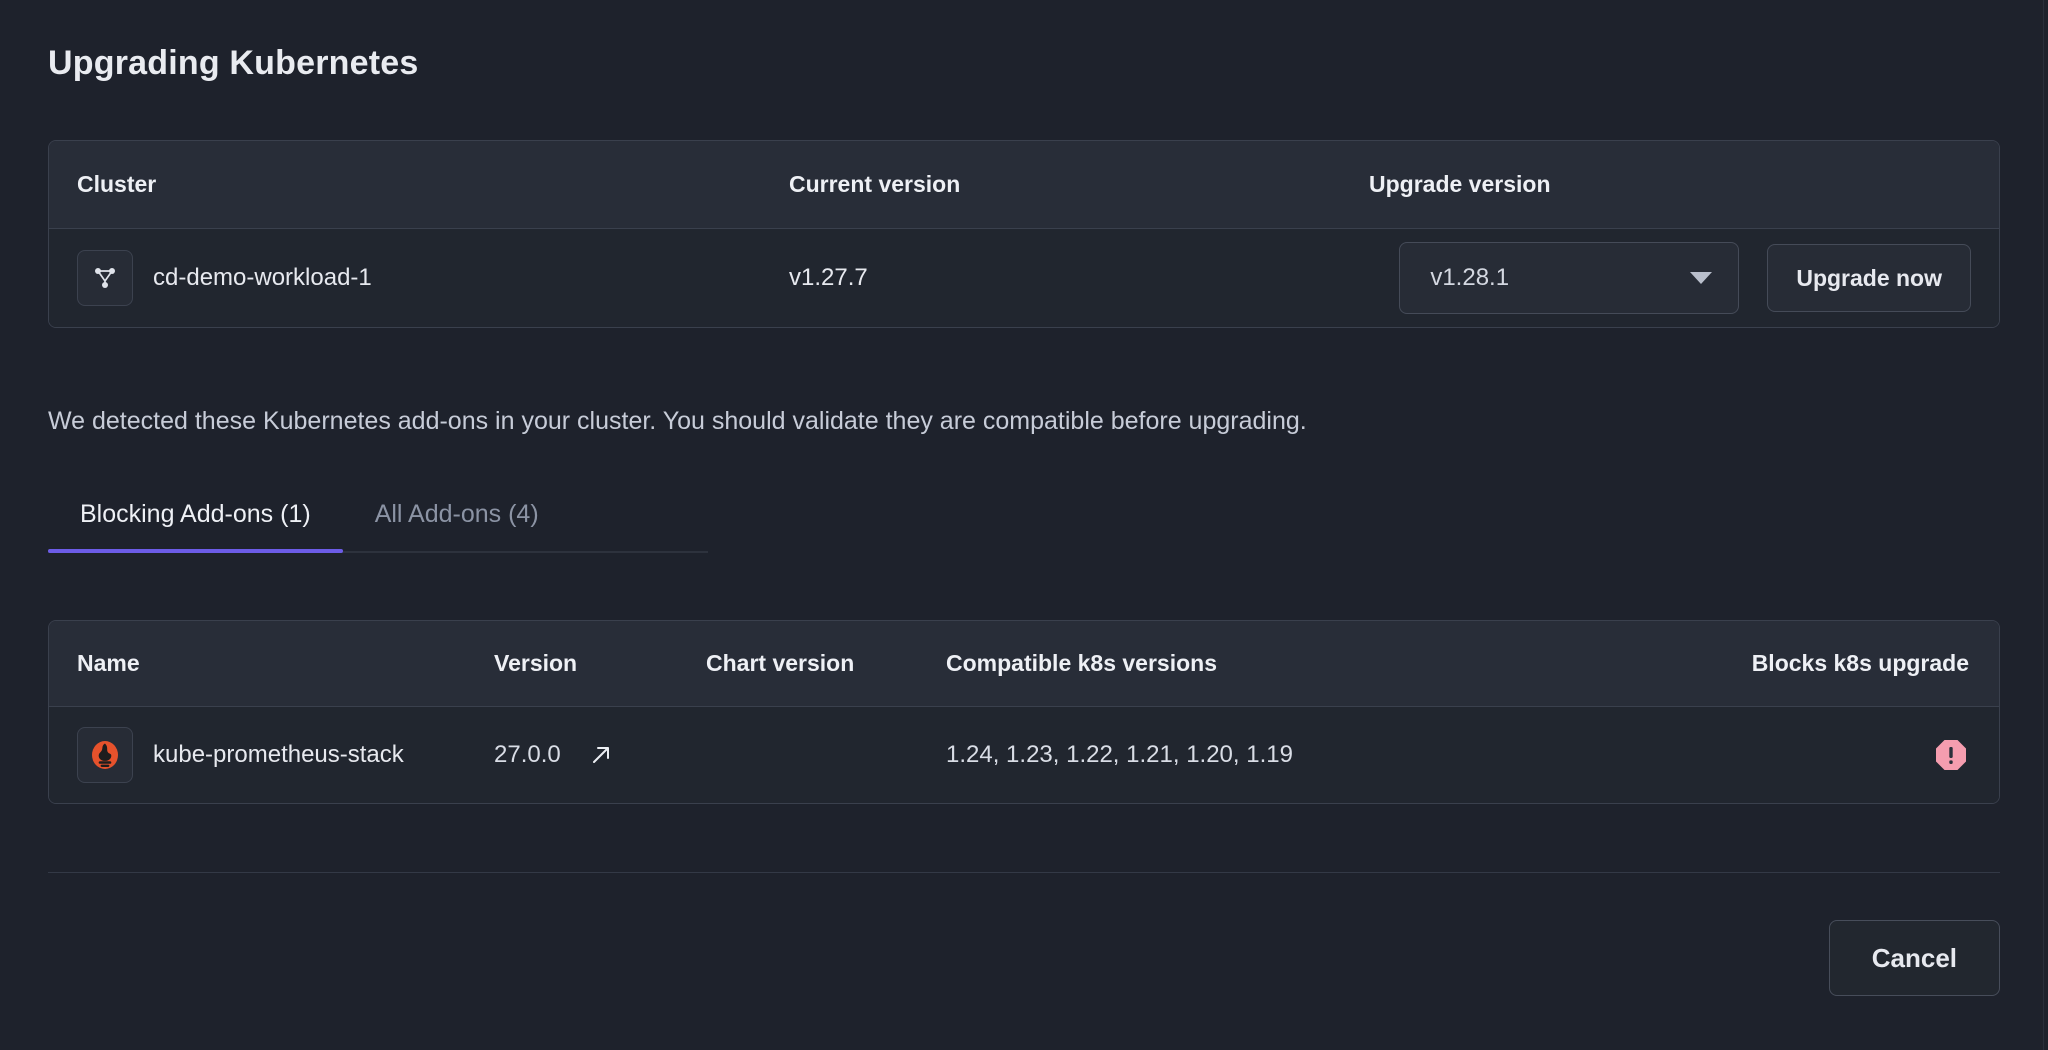  I want to click on footer-divider, so click(1024, 872).